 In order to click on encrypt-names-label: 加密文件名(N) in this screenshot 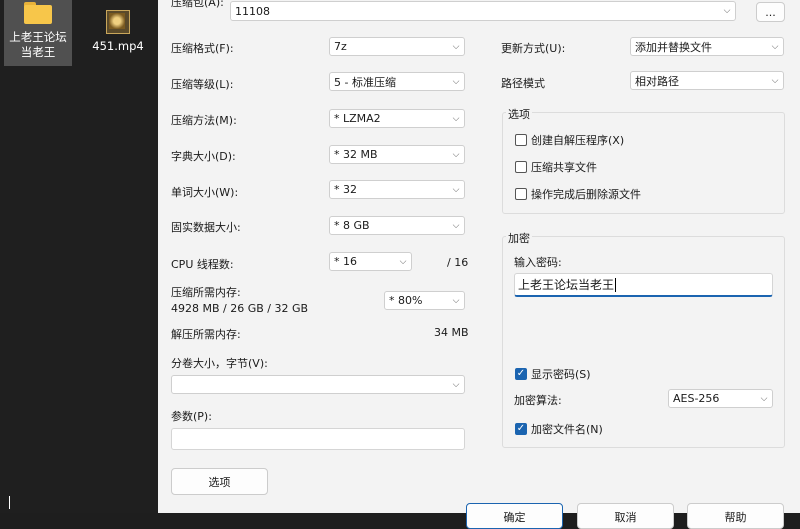, I will do `click(567, 429)`.